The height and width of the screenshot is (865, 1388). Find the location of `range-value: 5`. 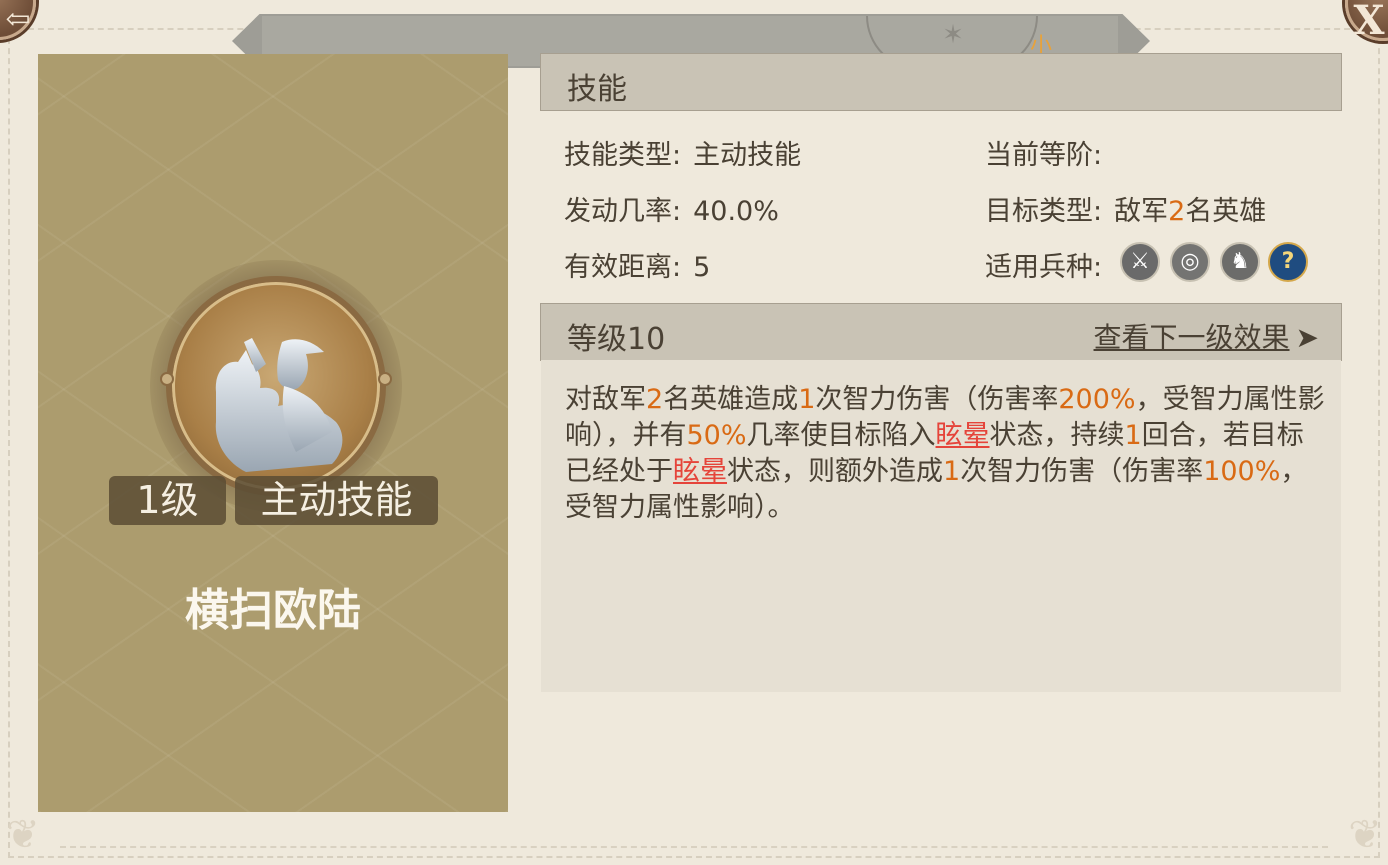

range-value: 5 is located at coordinates (702, 267).